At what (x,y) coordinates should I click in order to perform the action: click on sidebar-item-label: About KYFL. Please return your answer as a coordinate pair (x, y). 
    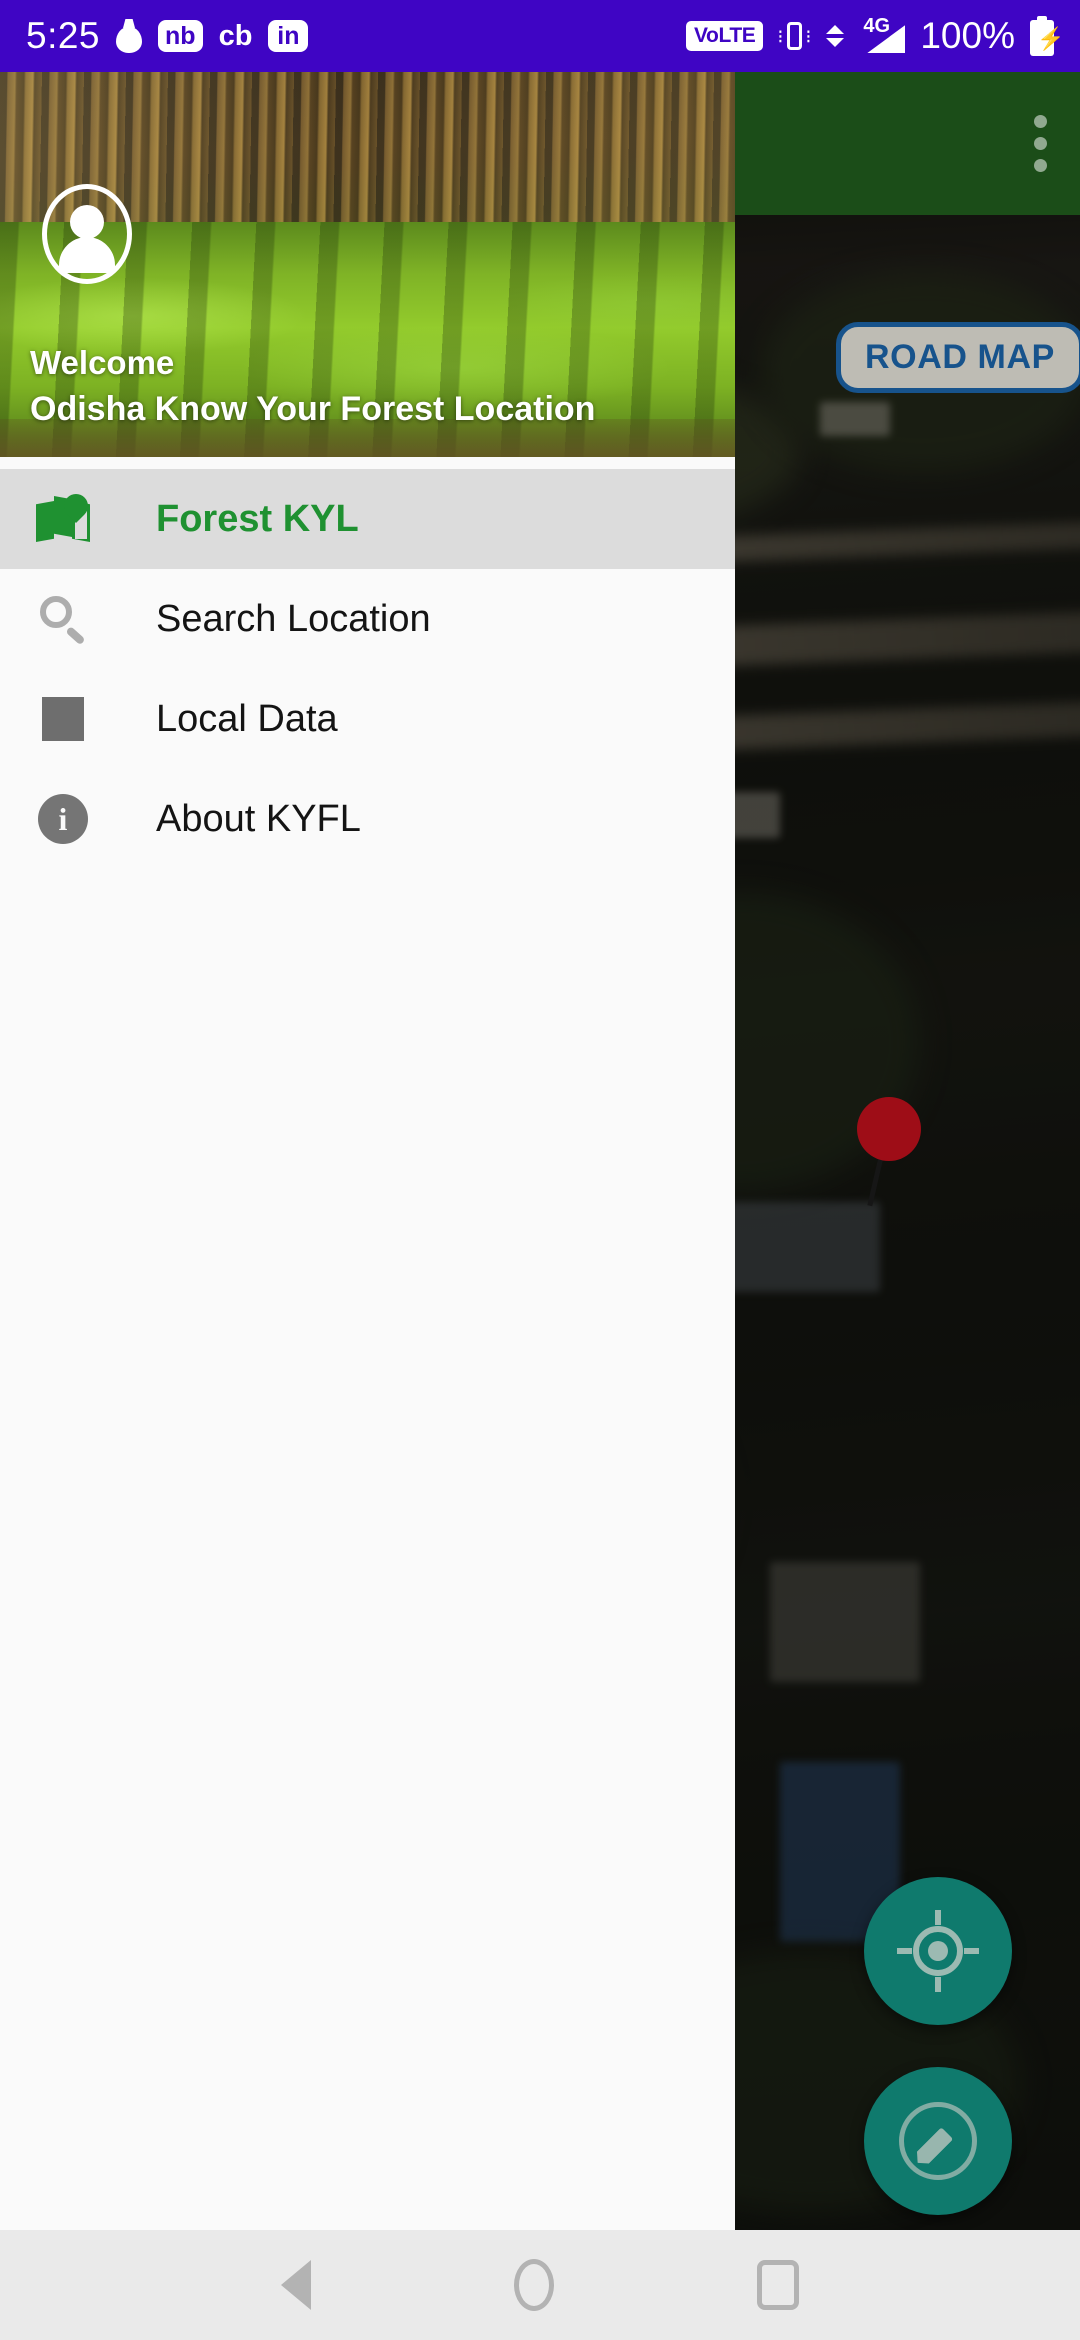
    Looking at the image, I should click on (258, 818).